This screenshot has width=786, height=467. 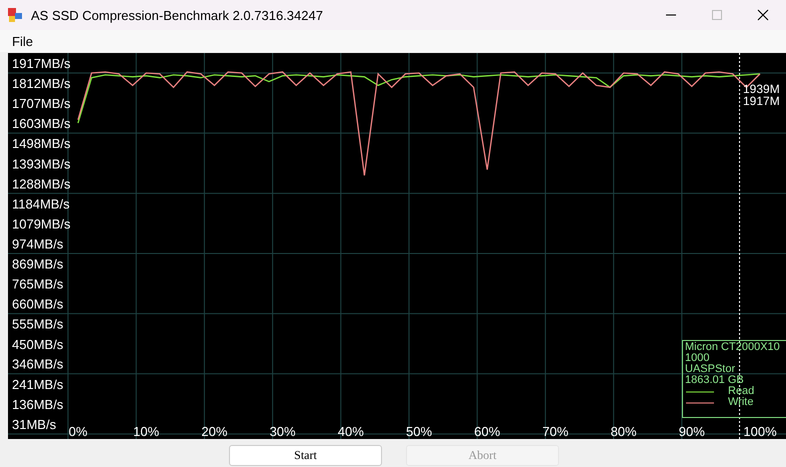 I want to click on x-axis-label: 40%, so click(x=351, y=431).